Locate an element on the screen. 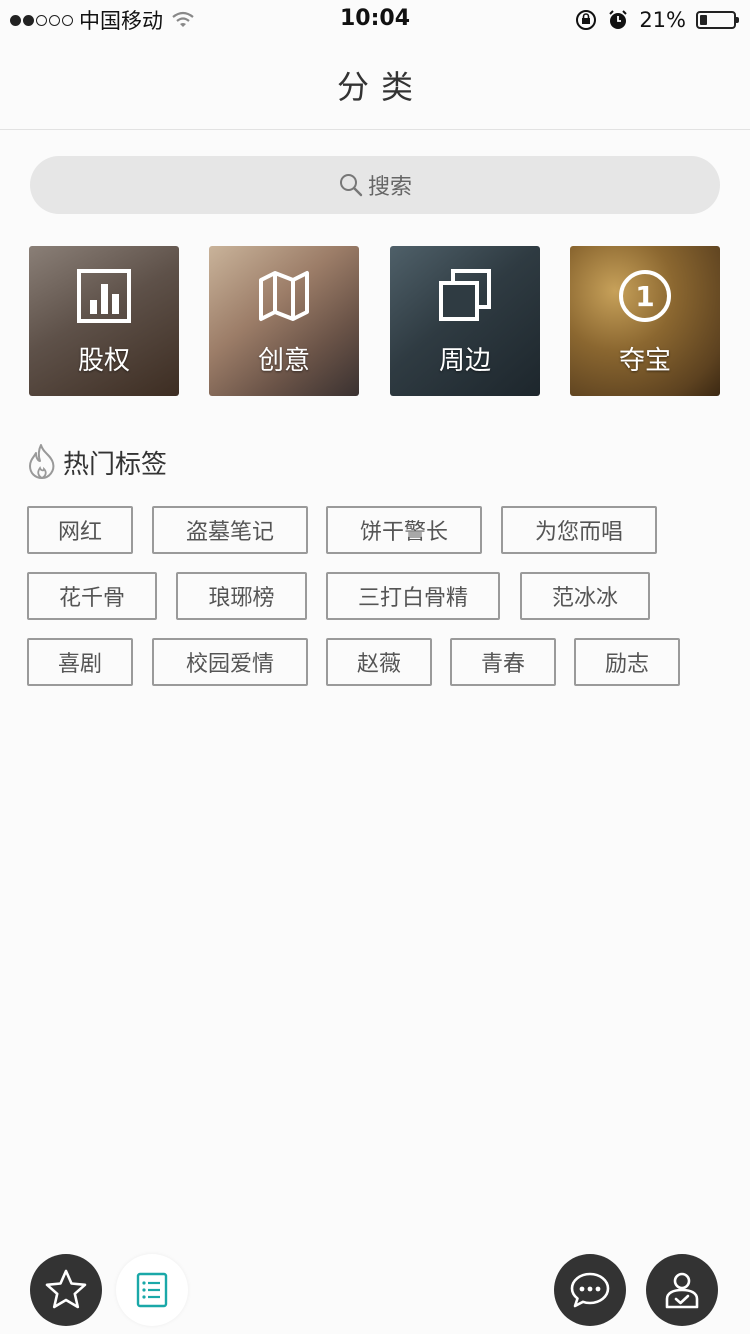 The width and height of the screenshot is (750, 1334). number-one-text: 1 is located at coordinates (644, 296).